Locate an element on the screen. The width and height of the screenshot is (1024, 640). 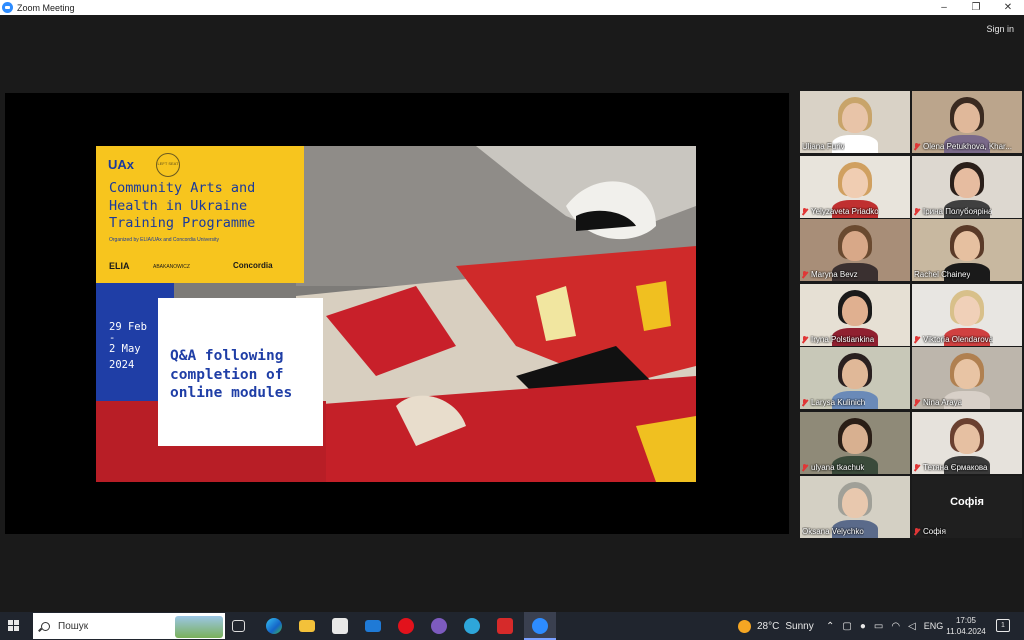
microsoft-store-icon is located at coordinates (340, 626).